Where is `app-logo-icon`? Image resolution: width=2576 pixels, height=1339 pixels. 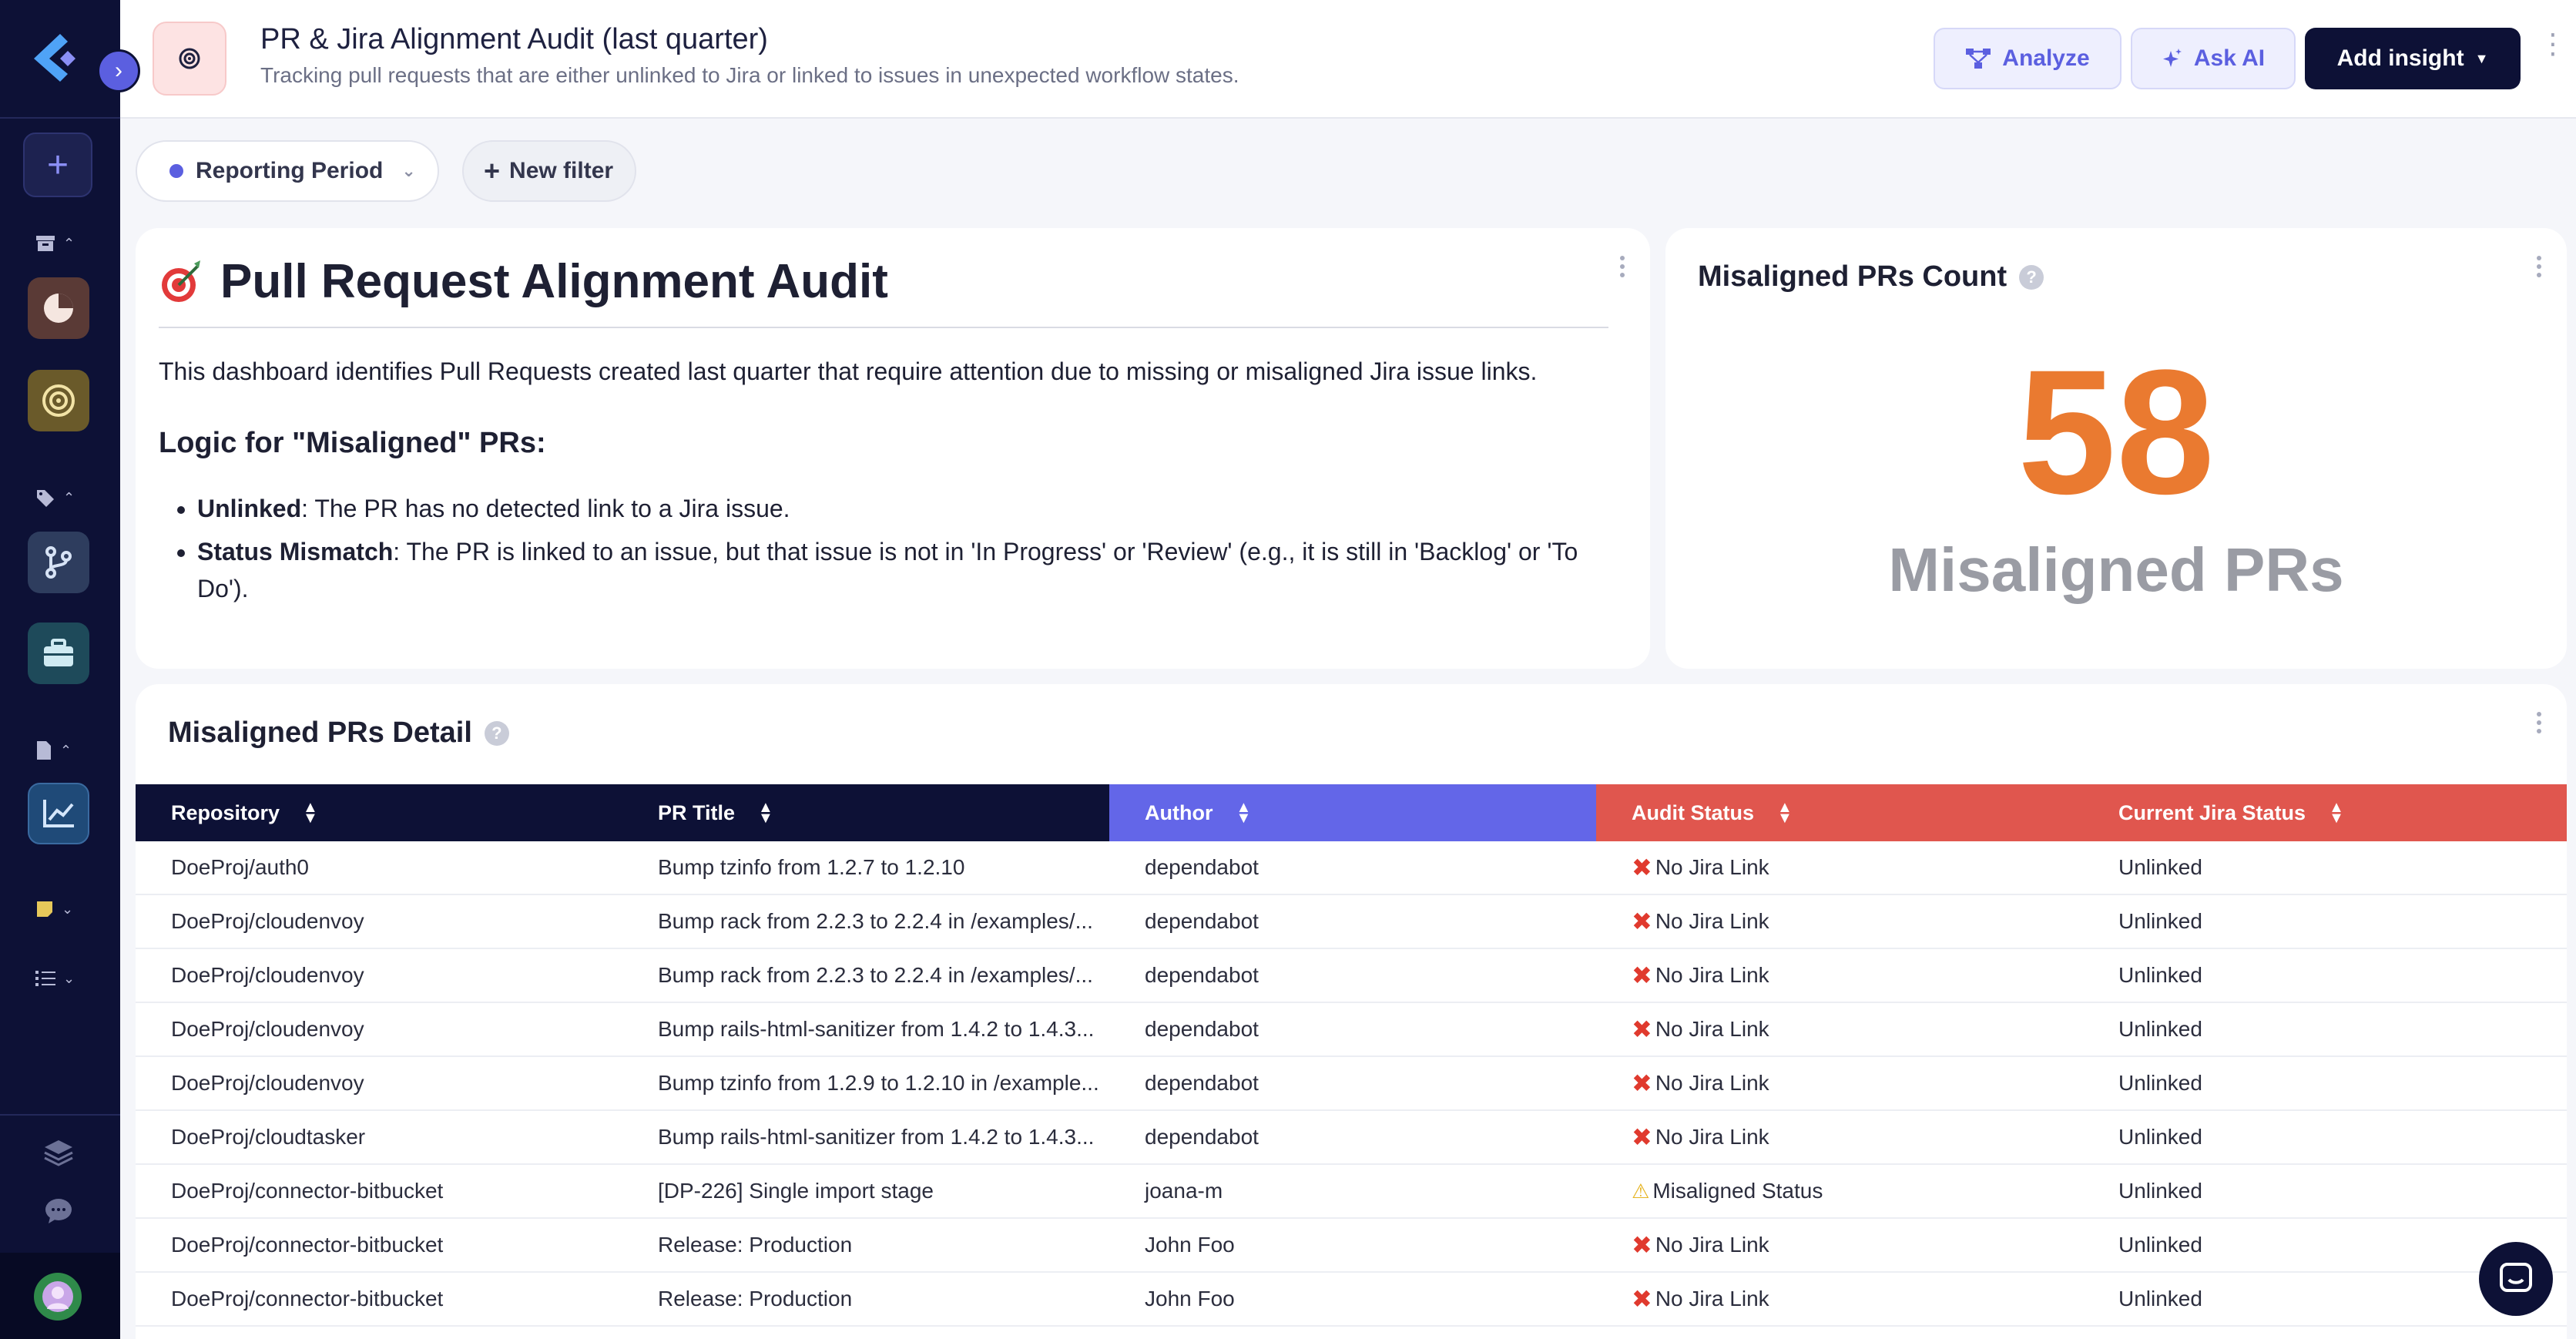
app-logo-icon is located at coordinates (58, 58).